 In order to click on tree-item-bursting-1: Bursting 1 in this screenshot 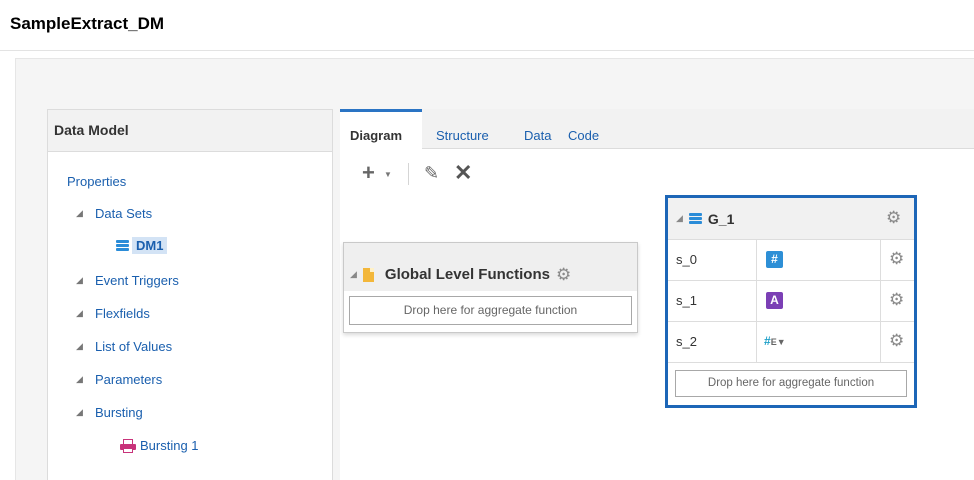, I will do `click(159, 445)`.